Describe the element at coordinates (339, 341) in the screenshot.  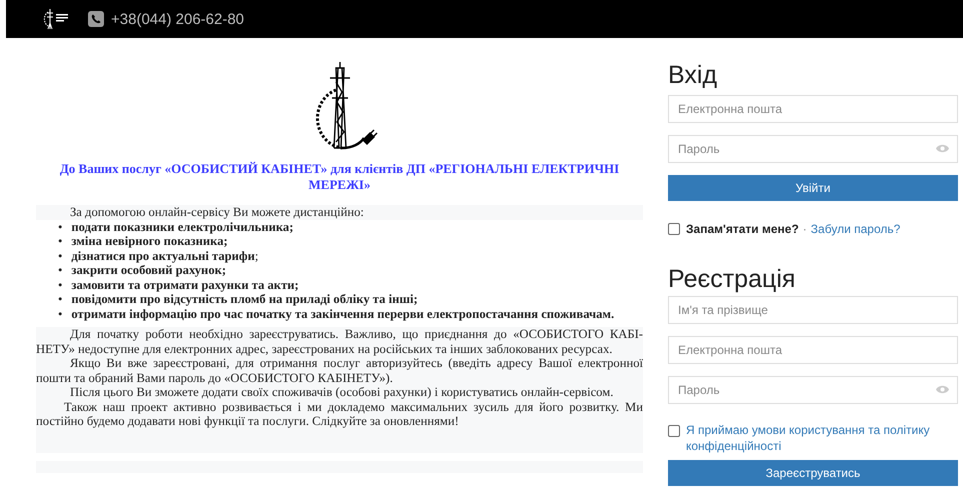
I see `info-paragraph: Для початку роботи необхідно зареєструватись. Важливо, що приєднання до «ОСОБИСТОГО КАБІ-НЕТУ» недоступне для електронних адрес, зареєстрованих на російських та інших заблокованих ресурсах.` at that location.